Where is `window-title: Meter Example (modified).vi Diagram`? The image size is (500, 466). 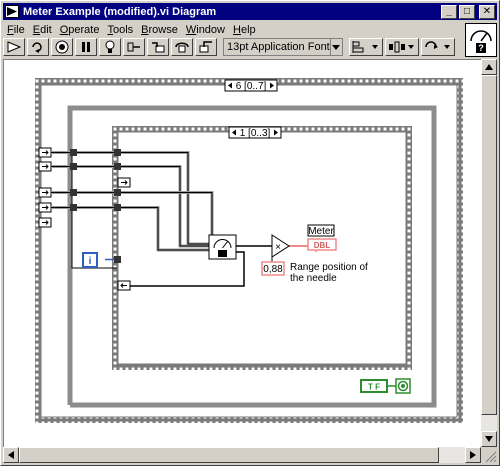
window-title: Meter Example (modified).vi Diagram is located at coordinates (120, 11).